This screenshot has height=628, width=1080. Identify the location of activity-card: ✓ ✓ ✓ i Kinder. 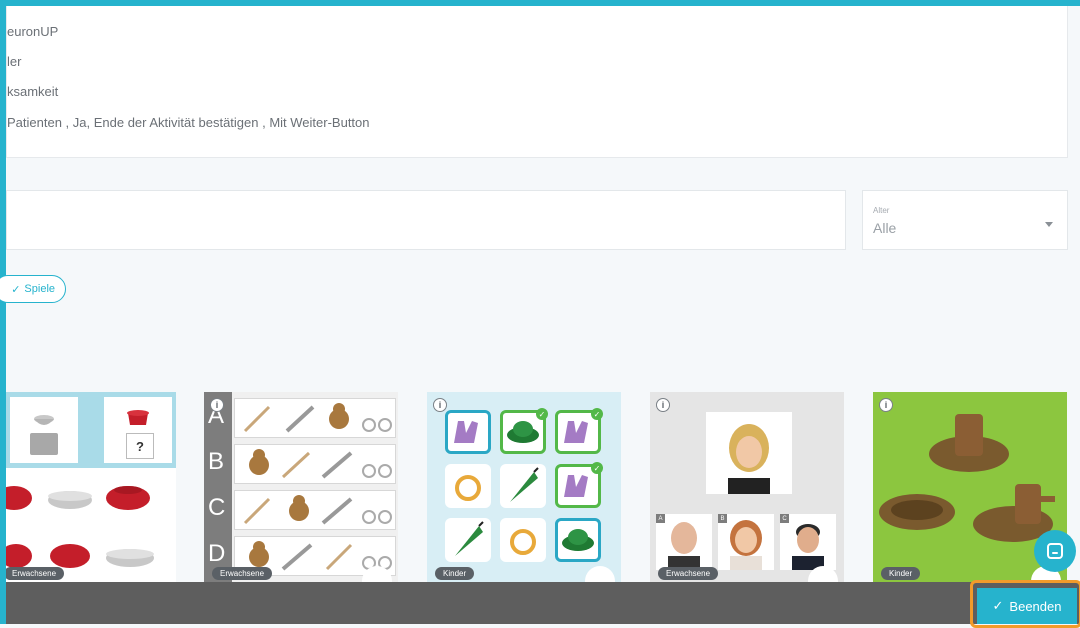
(524, 487).